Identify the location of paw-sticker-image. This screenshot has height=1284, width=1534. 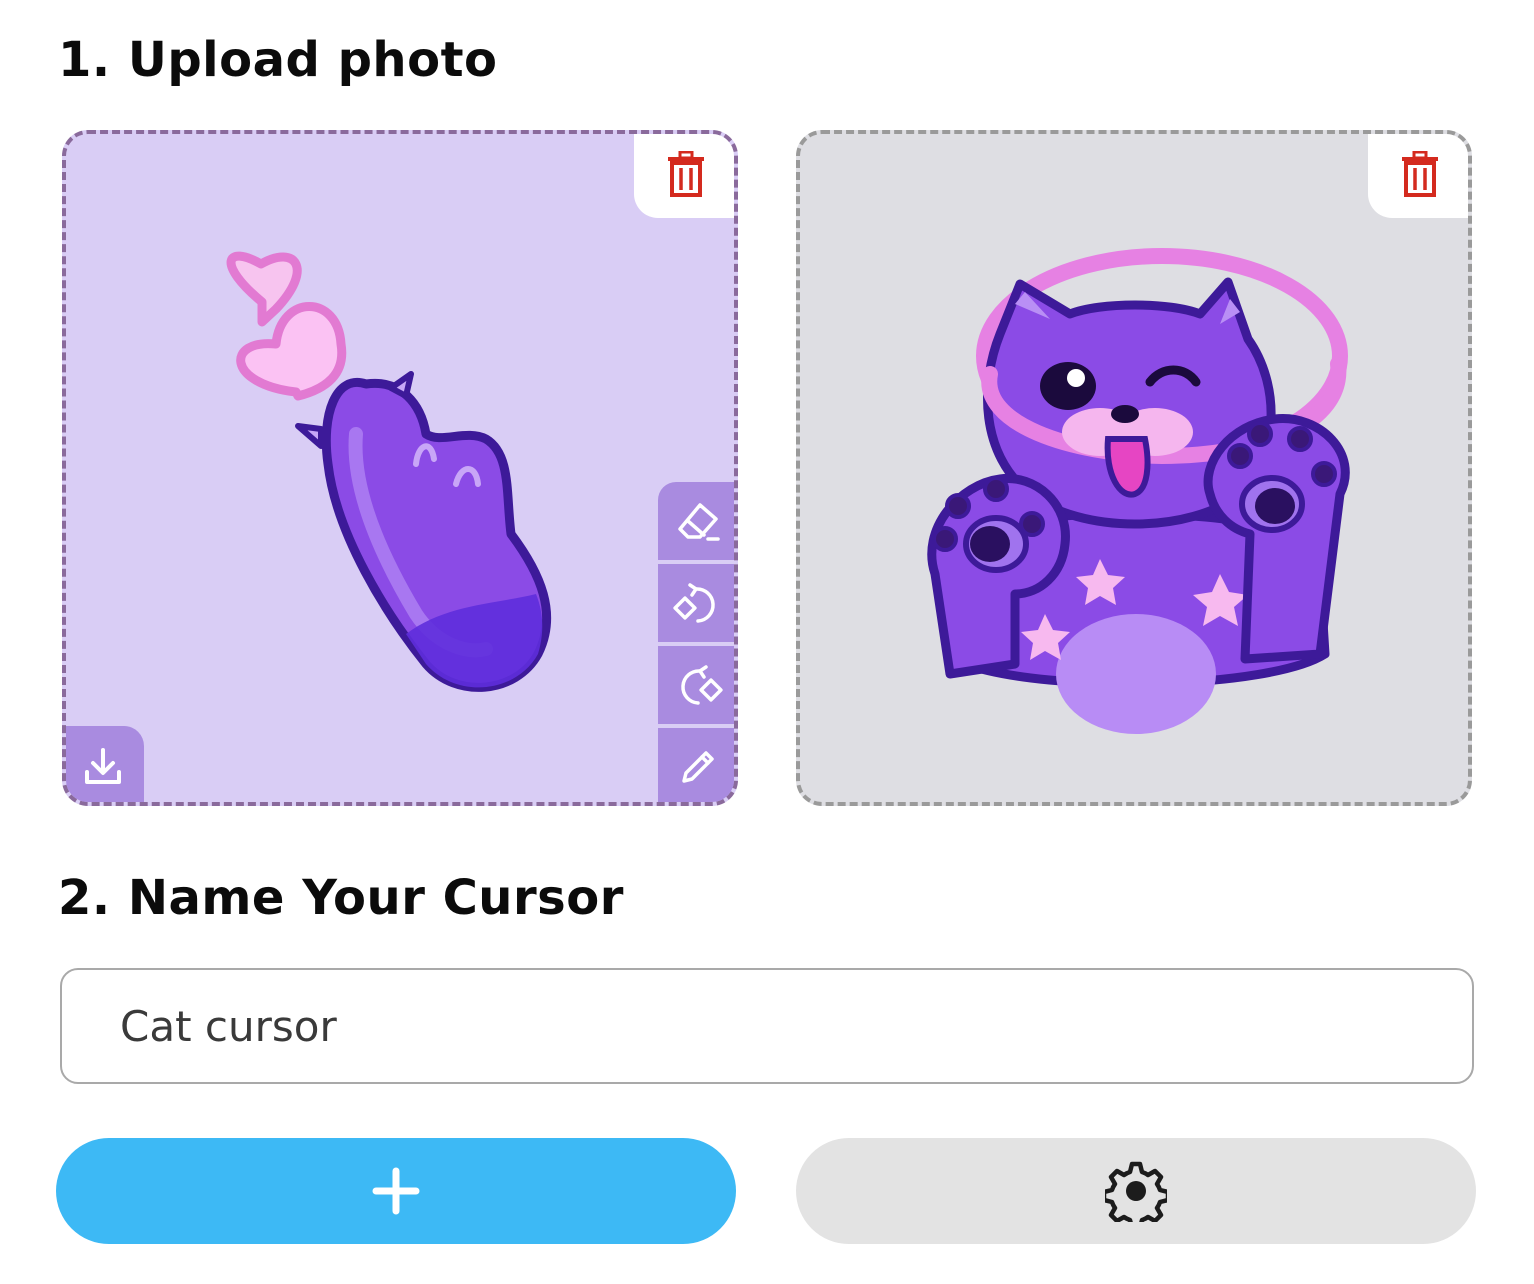
(389, 471).